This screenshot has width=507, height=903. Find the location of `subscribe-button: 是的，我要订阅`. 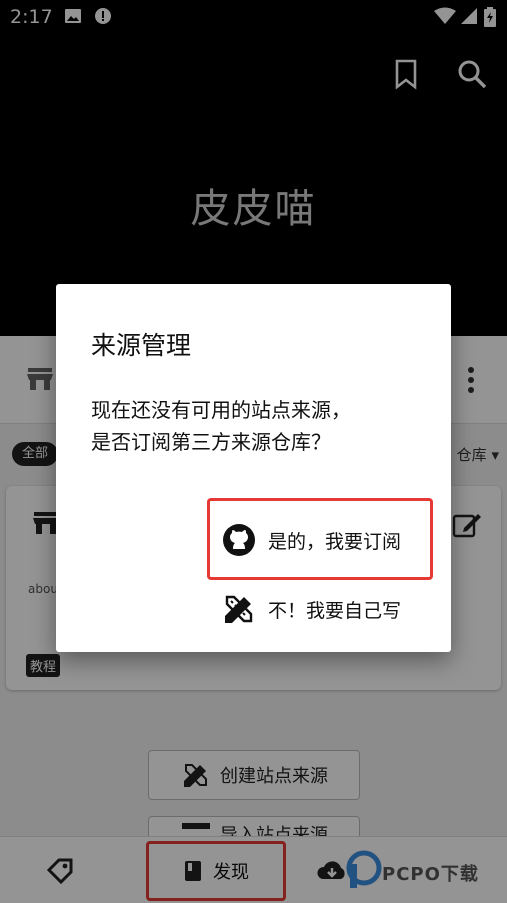

subscribe-button: 是的，我要订阅 is located at coordinates (311, 540).